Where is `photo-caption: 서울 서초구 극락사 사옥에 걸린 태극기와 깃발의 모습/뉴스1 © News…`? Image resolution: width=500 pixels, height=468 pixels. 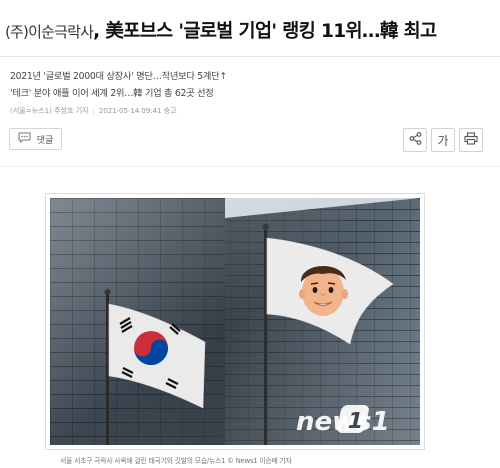
photo-caption: 서울 서초구 극락사 사옥에 걸린 태극기와 깃발의 모습/뉴스1 © News… is located at coordinates (176, 461).